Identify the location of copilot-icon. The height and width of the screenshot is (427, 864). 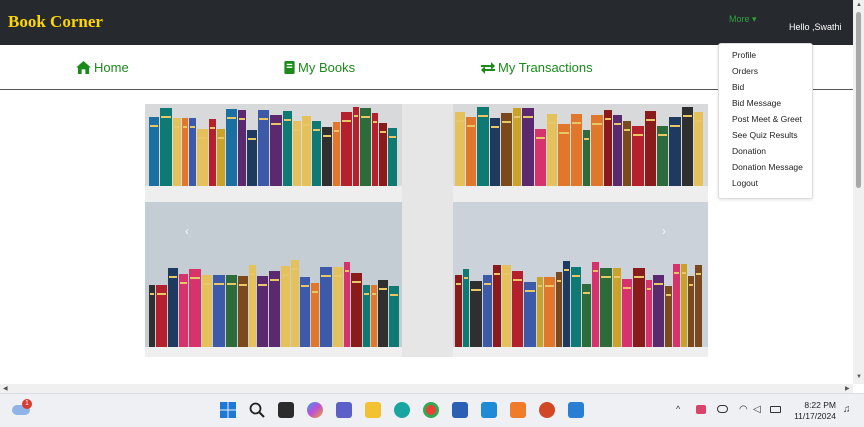
(315, 410).